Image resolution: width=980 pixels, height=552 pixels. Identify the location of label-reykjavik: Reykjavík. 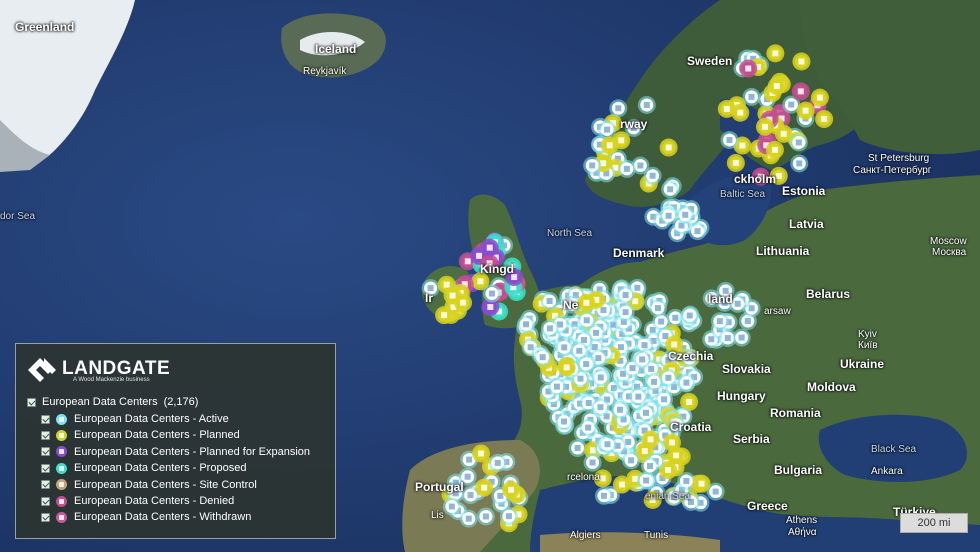
(325, 71).